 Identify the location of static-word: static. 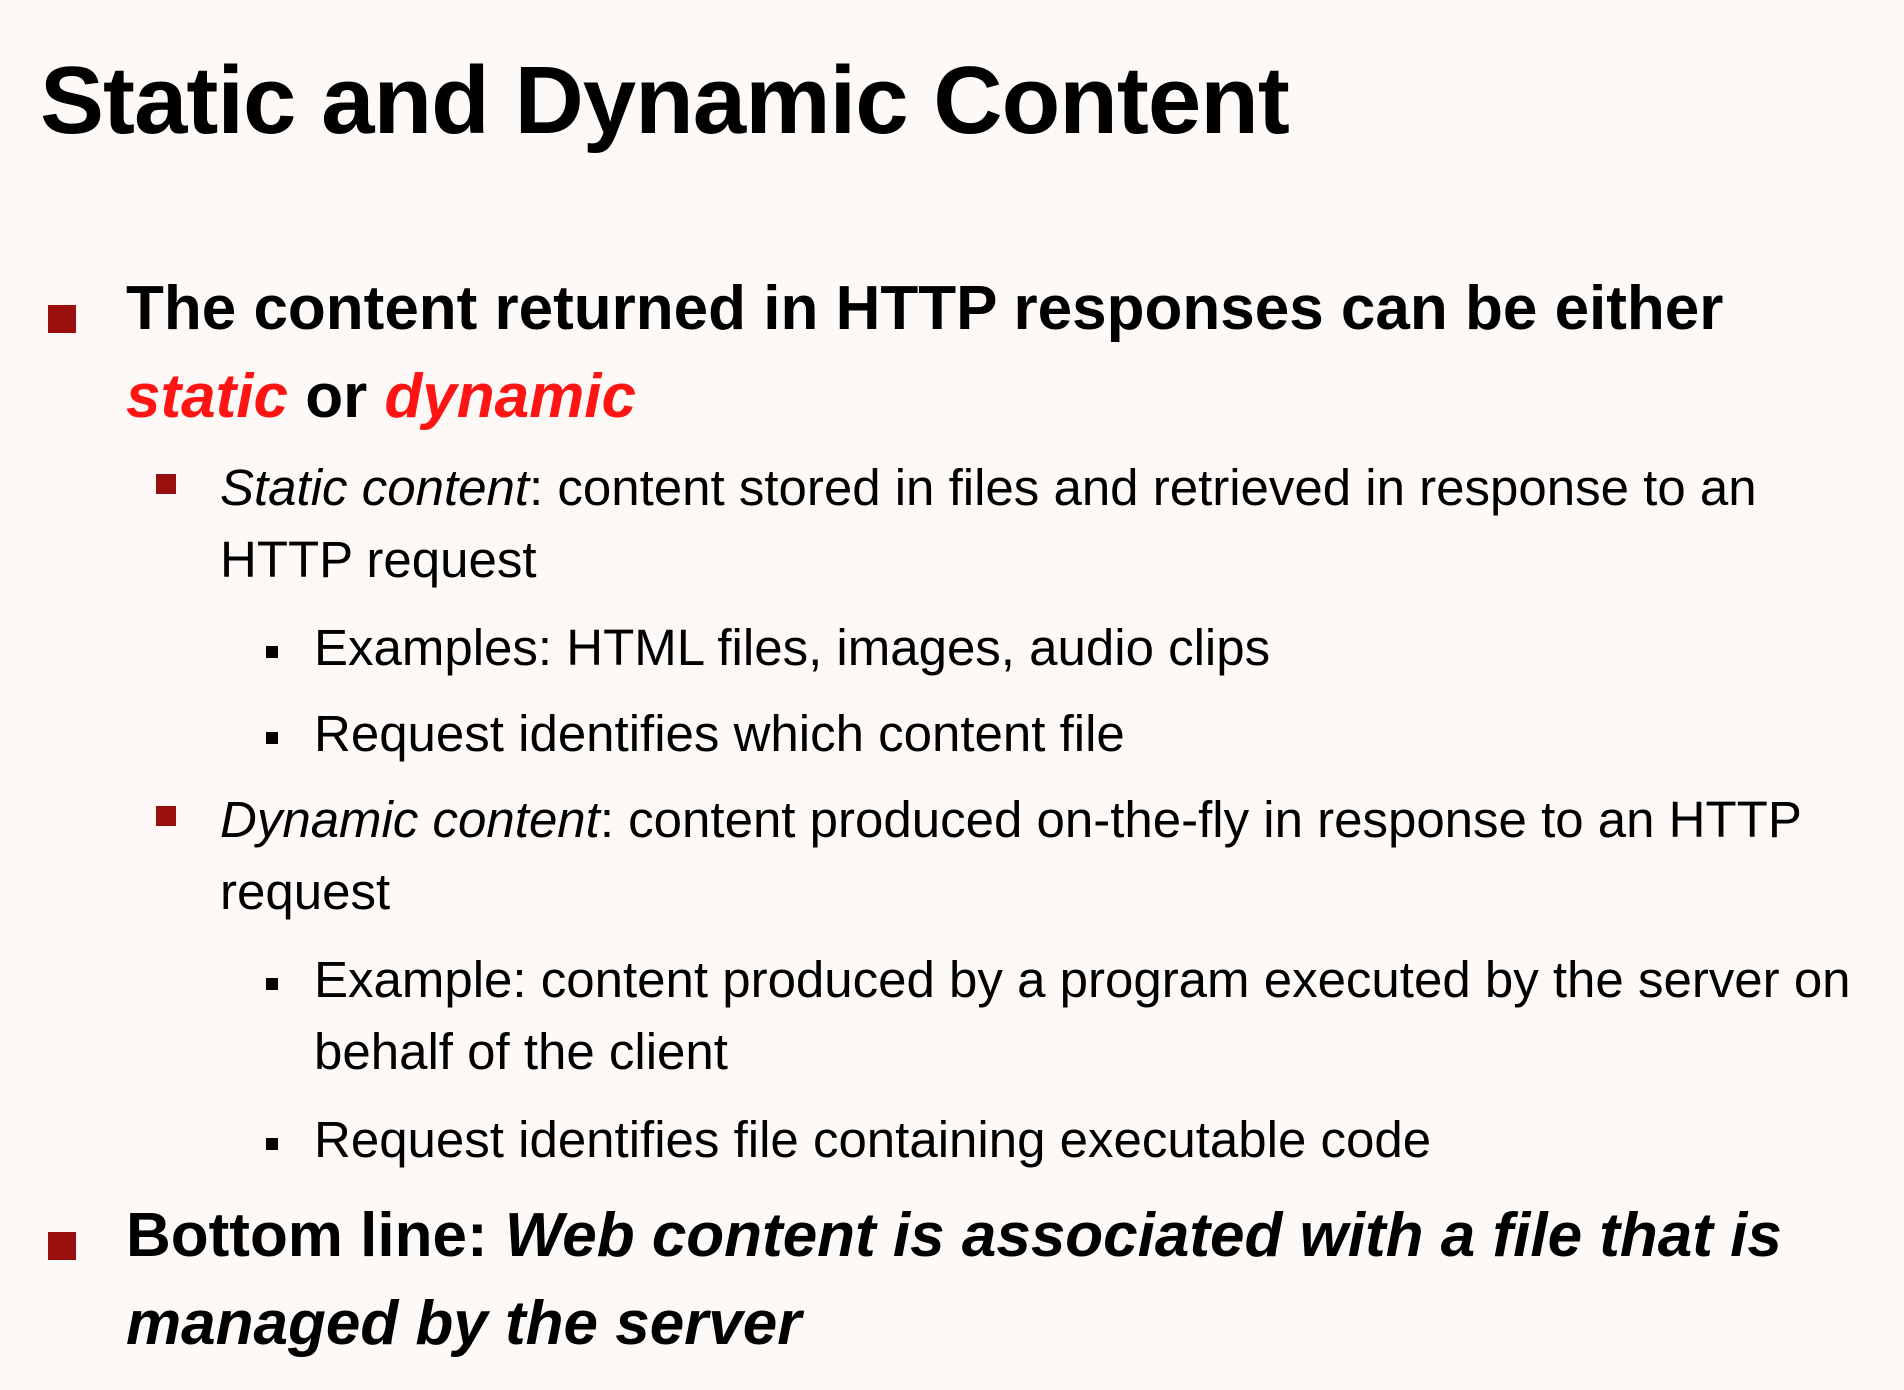
(207, 396).